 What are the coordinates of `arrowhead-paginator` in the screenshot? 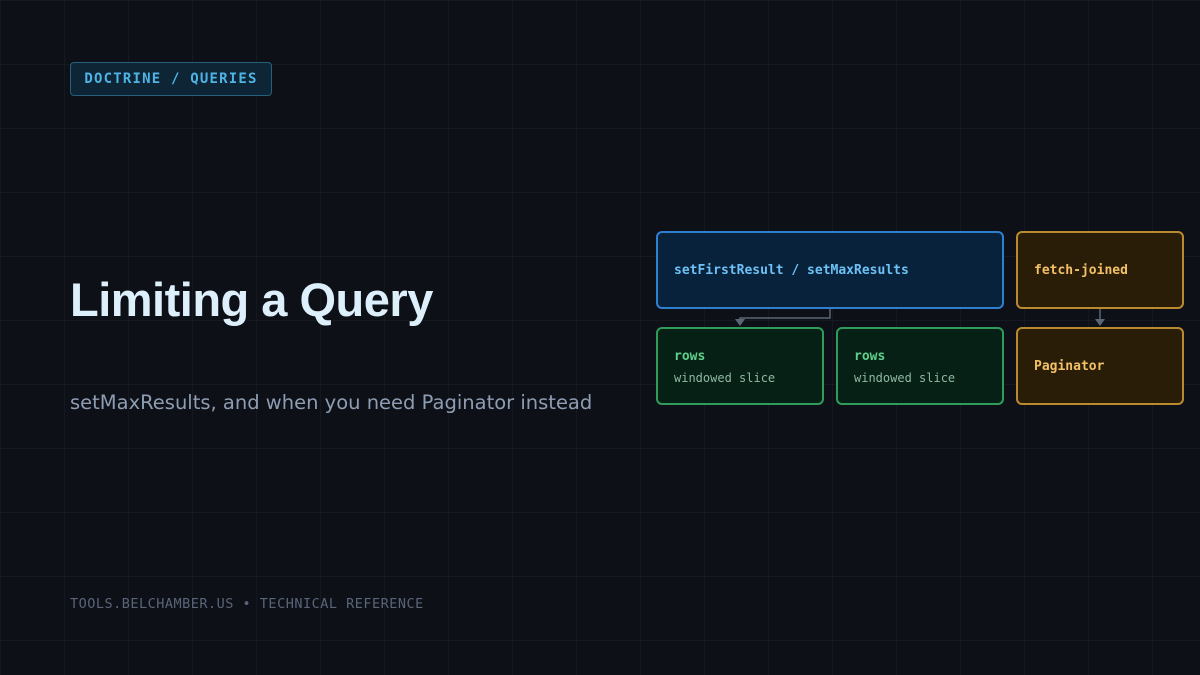 It's located at (1100, 322).